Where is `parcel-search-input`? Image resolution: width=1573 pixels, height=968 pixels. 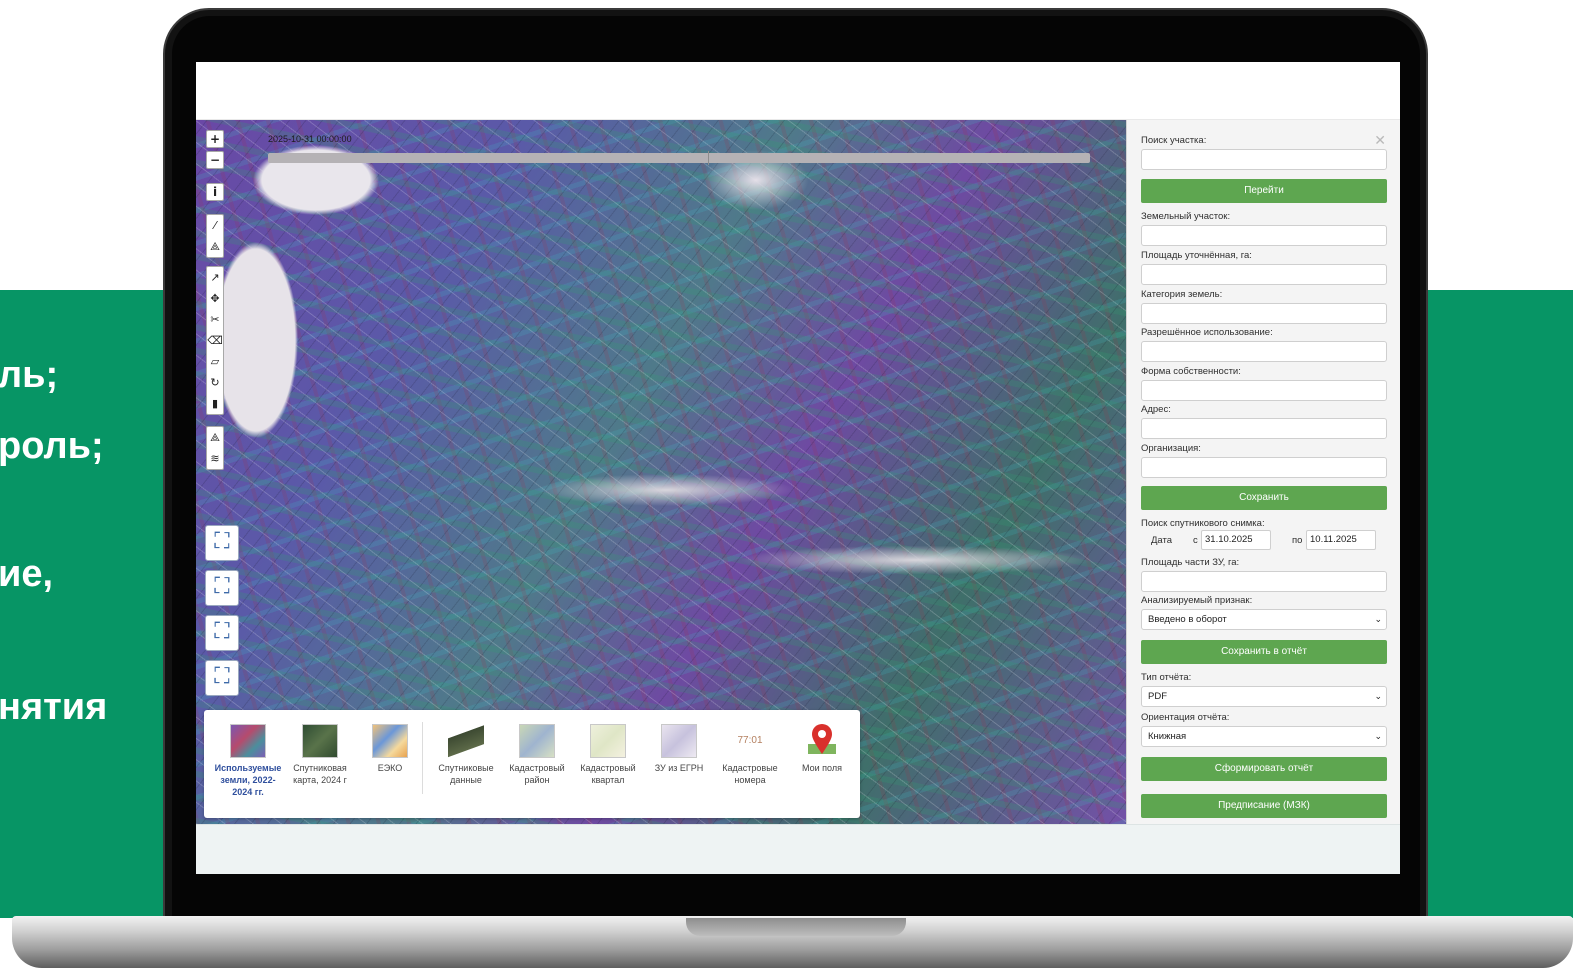
parcel-search-input is located at coordinates (1264, 159).